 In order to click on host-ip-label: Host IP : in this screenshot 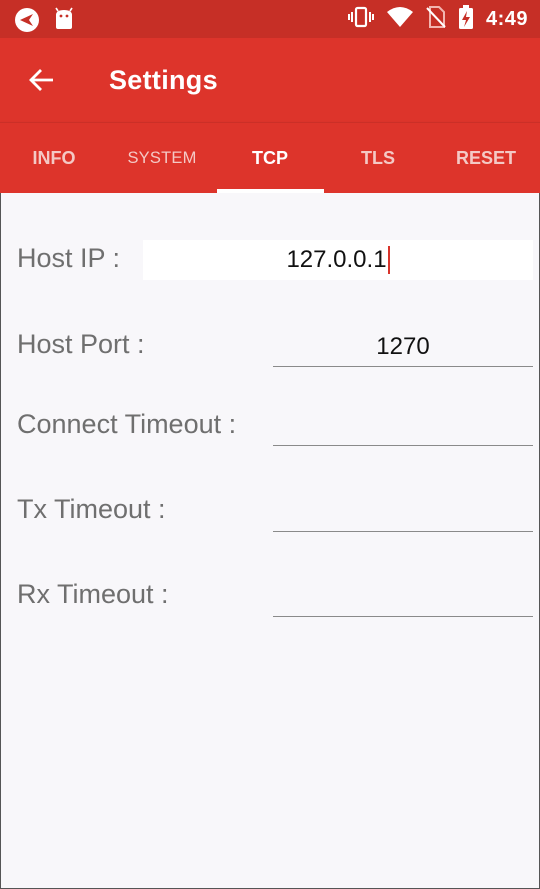, I will do `click(69, 258)`.